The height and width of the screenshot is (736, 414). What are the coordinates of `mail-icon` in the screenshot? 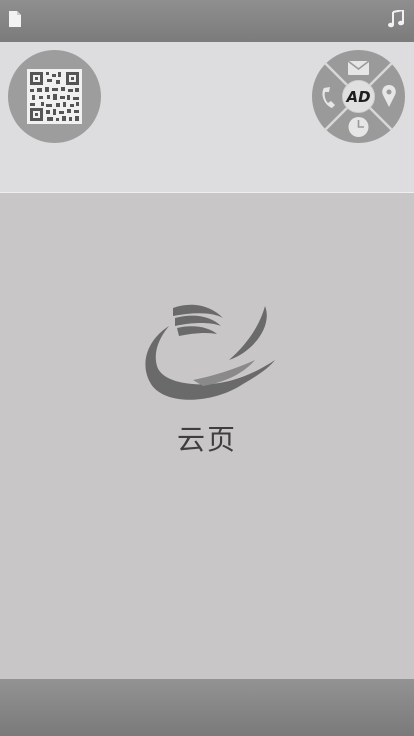 It's located at (358, 67).